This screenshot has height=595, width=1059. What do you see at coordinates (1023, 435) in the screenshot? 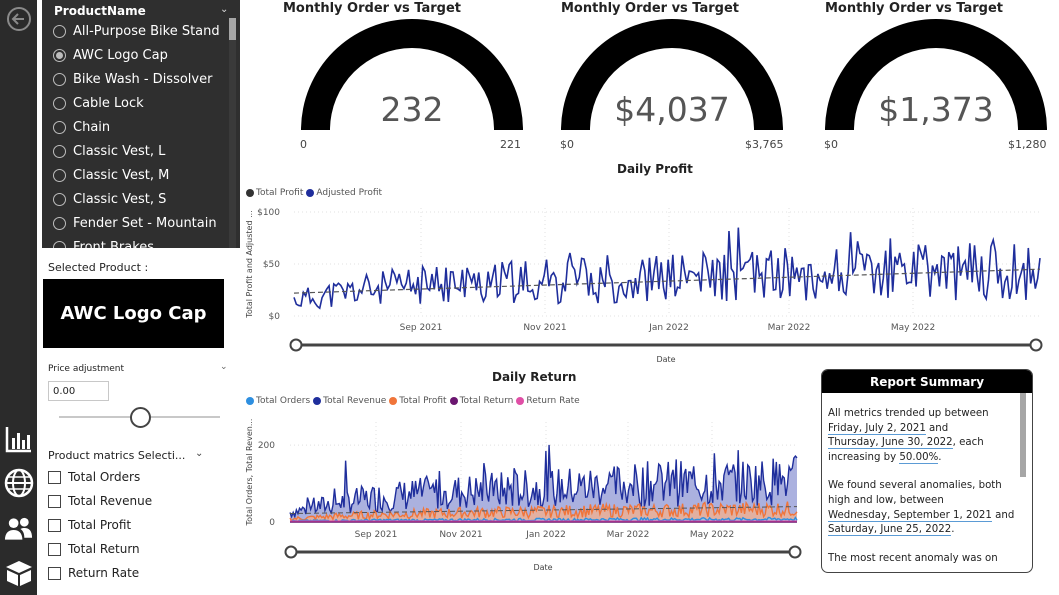
I see `report-summary-scrollbar` at bounding box center [1023, 435].